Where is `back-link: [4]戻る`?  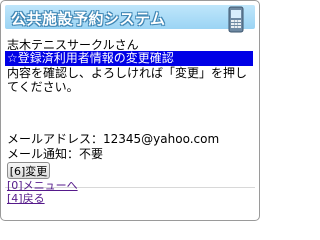
back-link: [4]戻る is located at coordinates (26, 198).